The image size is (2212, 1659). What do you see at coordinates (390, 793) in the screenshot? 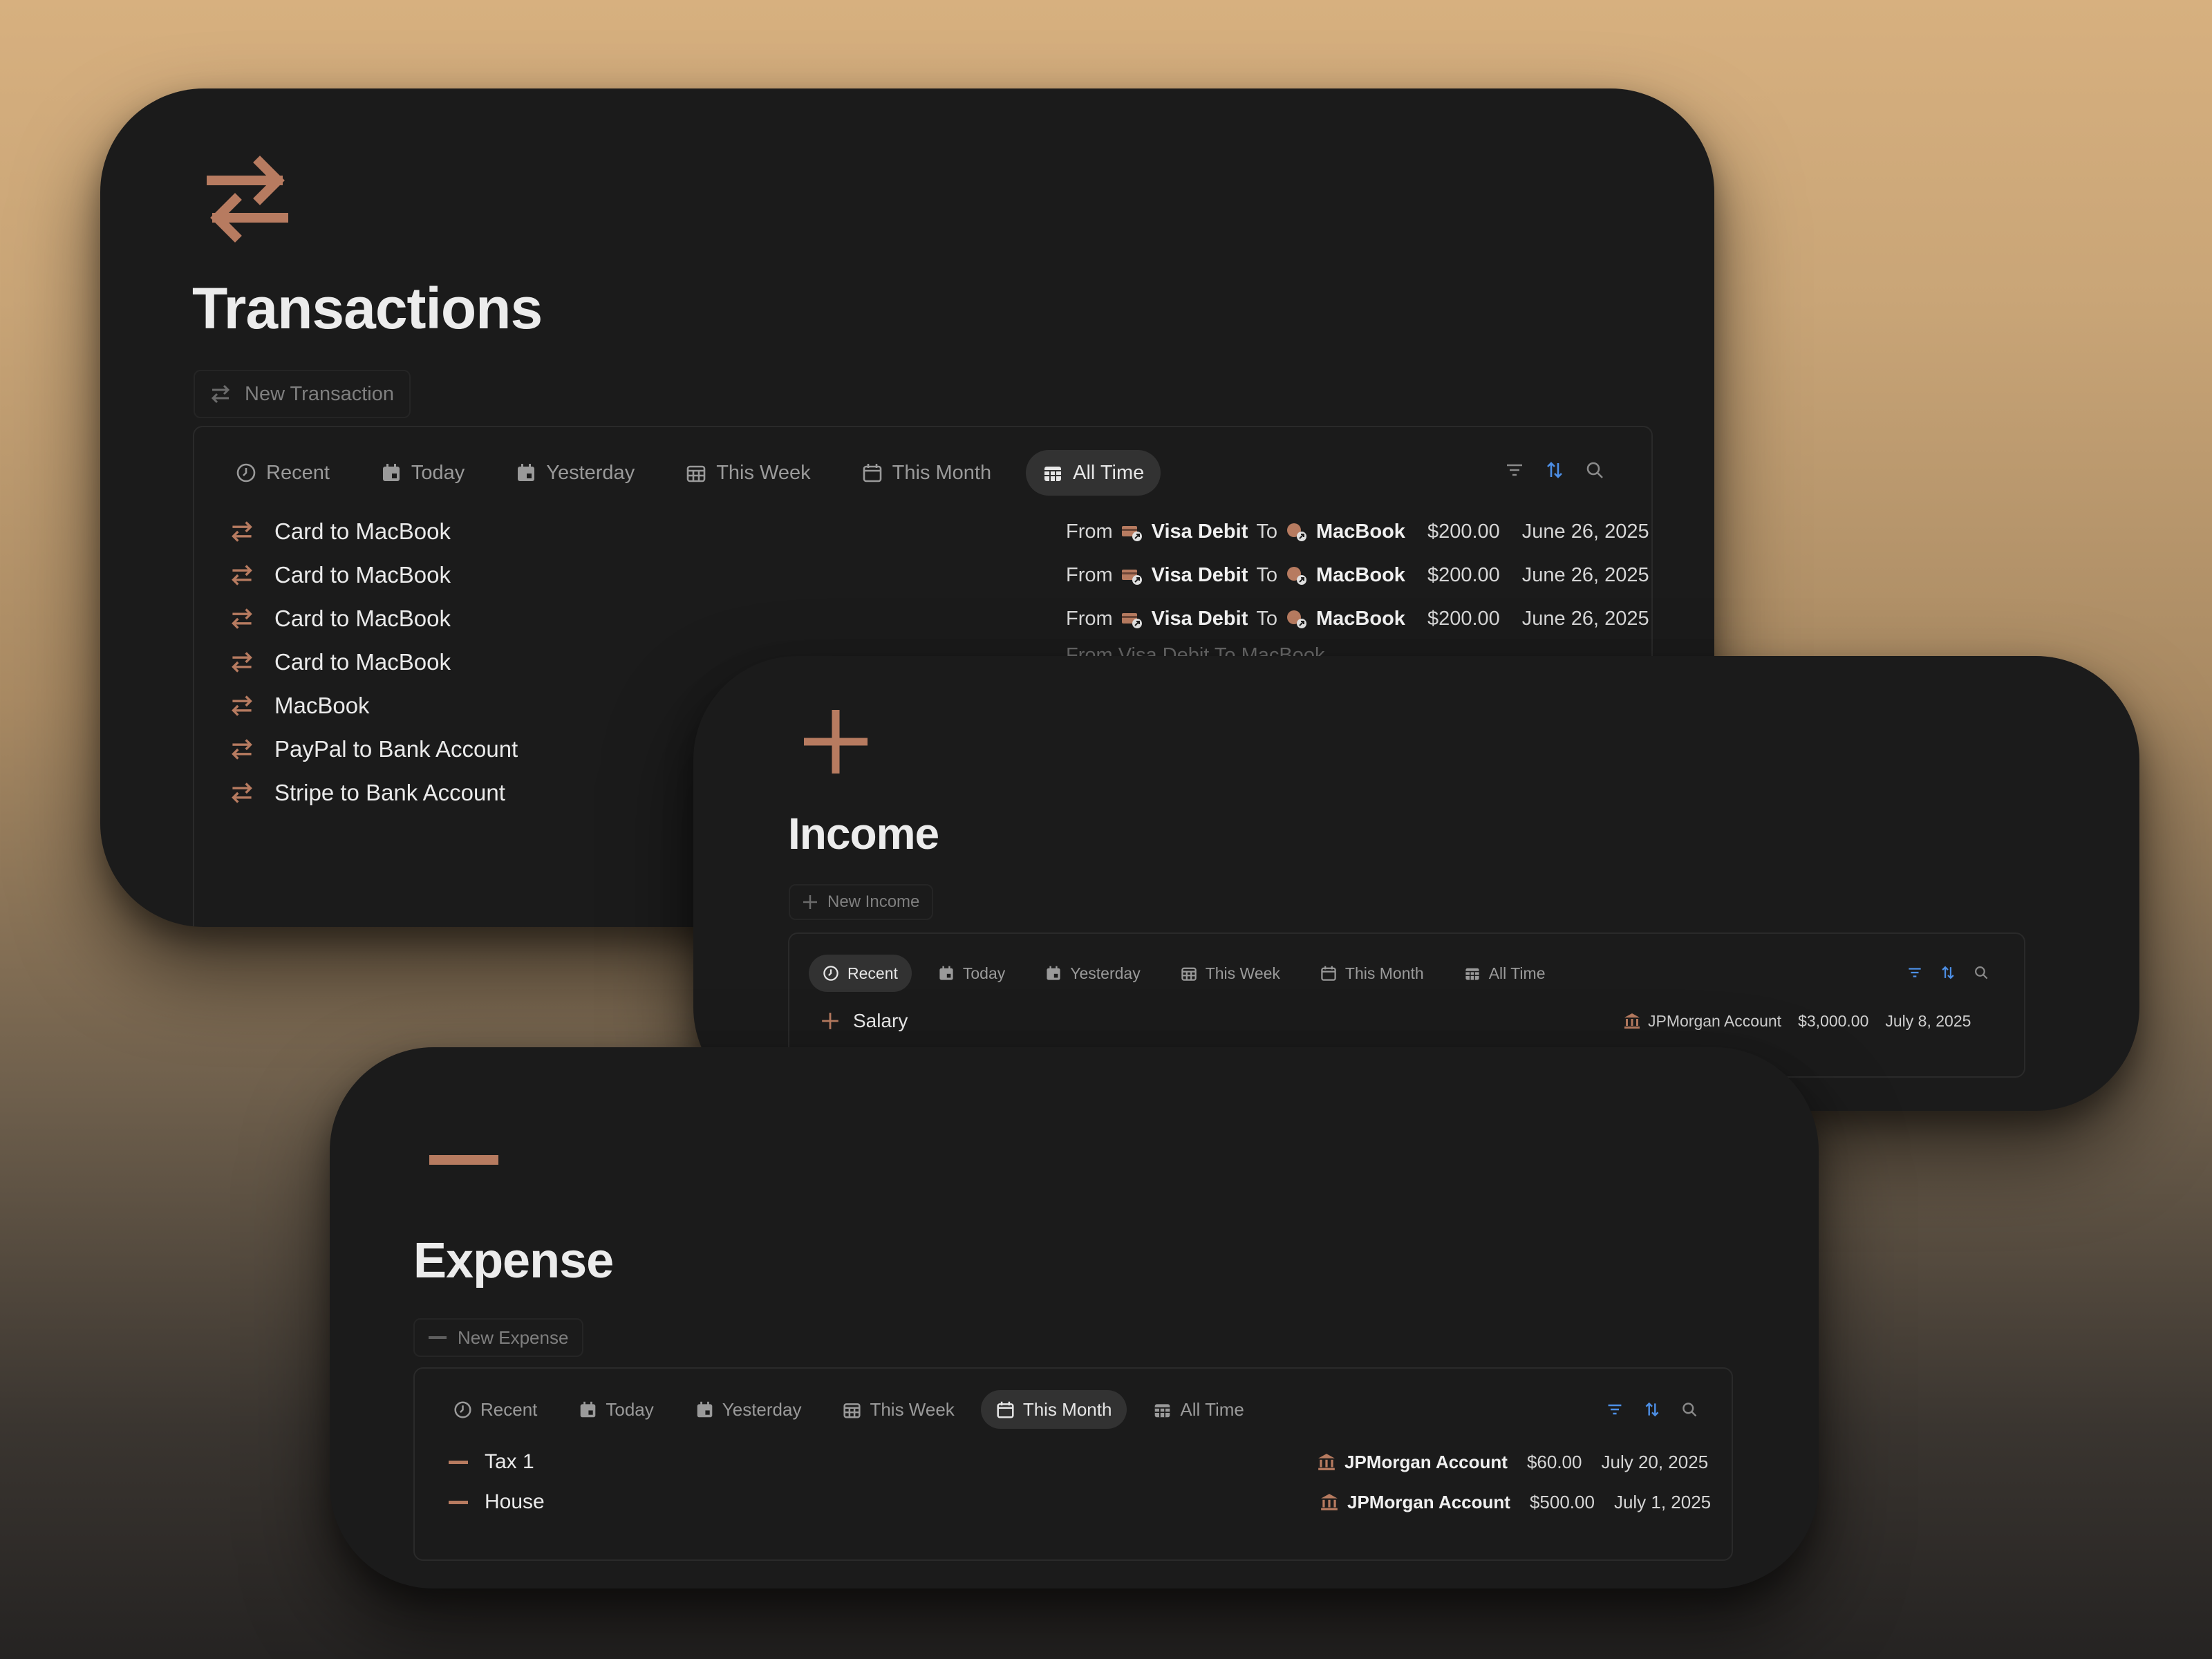
I see `row-title: Stripe to Bank Account` at bounding box center [390, 793].